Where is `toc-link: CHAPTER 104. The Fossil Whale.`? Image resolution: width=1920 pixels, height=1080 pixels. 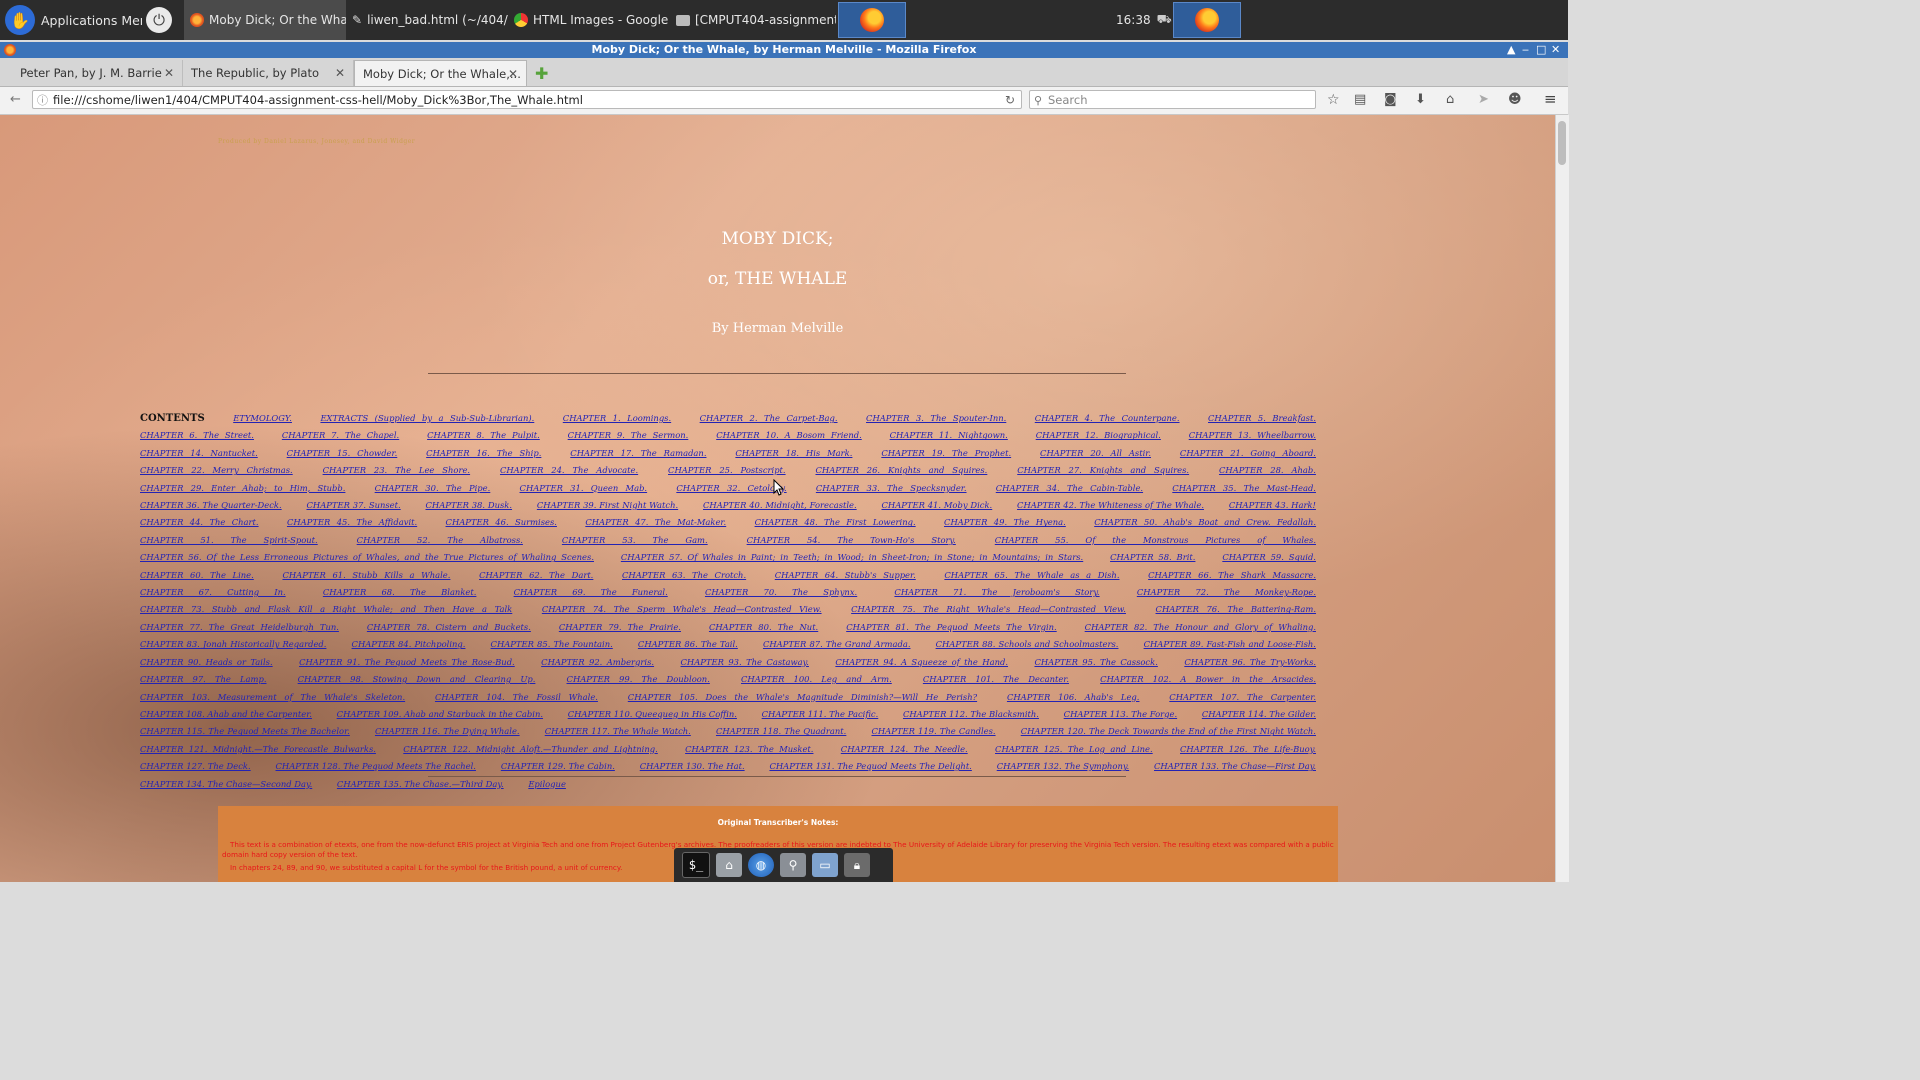
toc-link: CHAPTER 104. The Fossil Whale. is located at coordinates (516, 697).